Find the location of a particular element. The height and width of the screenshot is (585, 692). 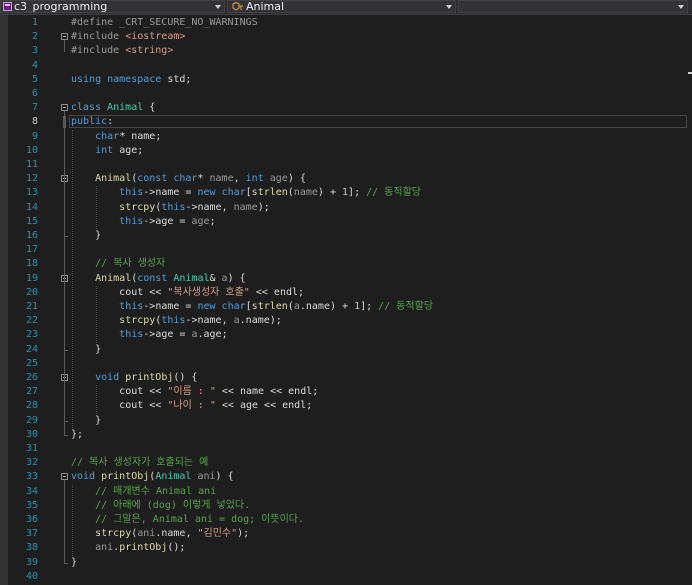

code-token: ; is located at coordinates (212, 221).